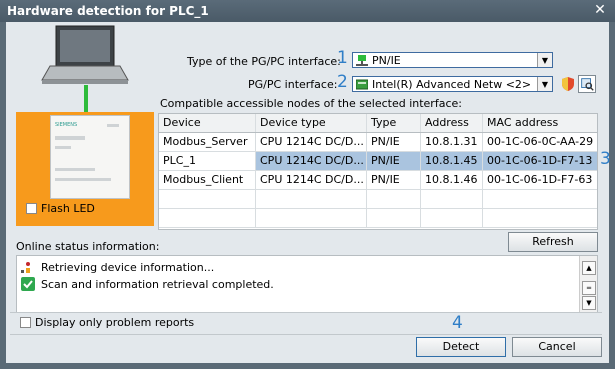  What do you see at coordinates (25, 267) in the screenshot?
I see `device-info-icon` at bounding box center [25, 267].